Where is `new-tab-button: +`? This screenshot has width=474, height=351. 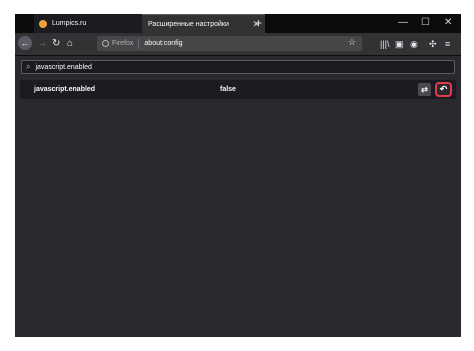
new-tab-button: + is located at coordinates (258, 23).